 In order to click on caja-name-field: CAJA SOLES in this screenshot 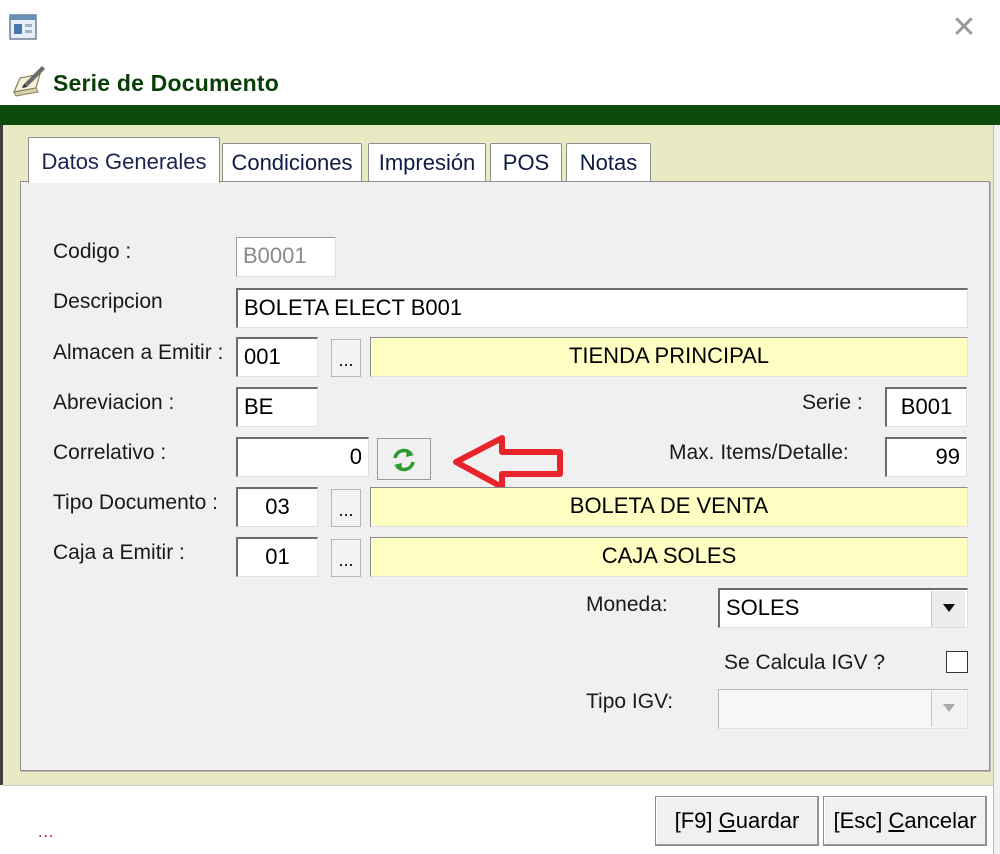, I will do `click(669, 557)`.